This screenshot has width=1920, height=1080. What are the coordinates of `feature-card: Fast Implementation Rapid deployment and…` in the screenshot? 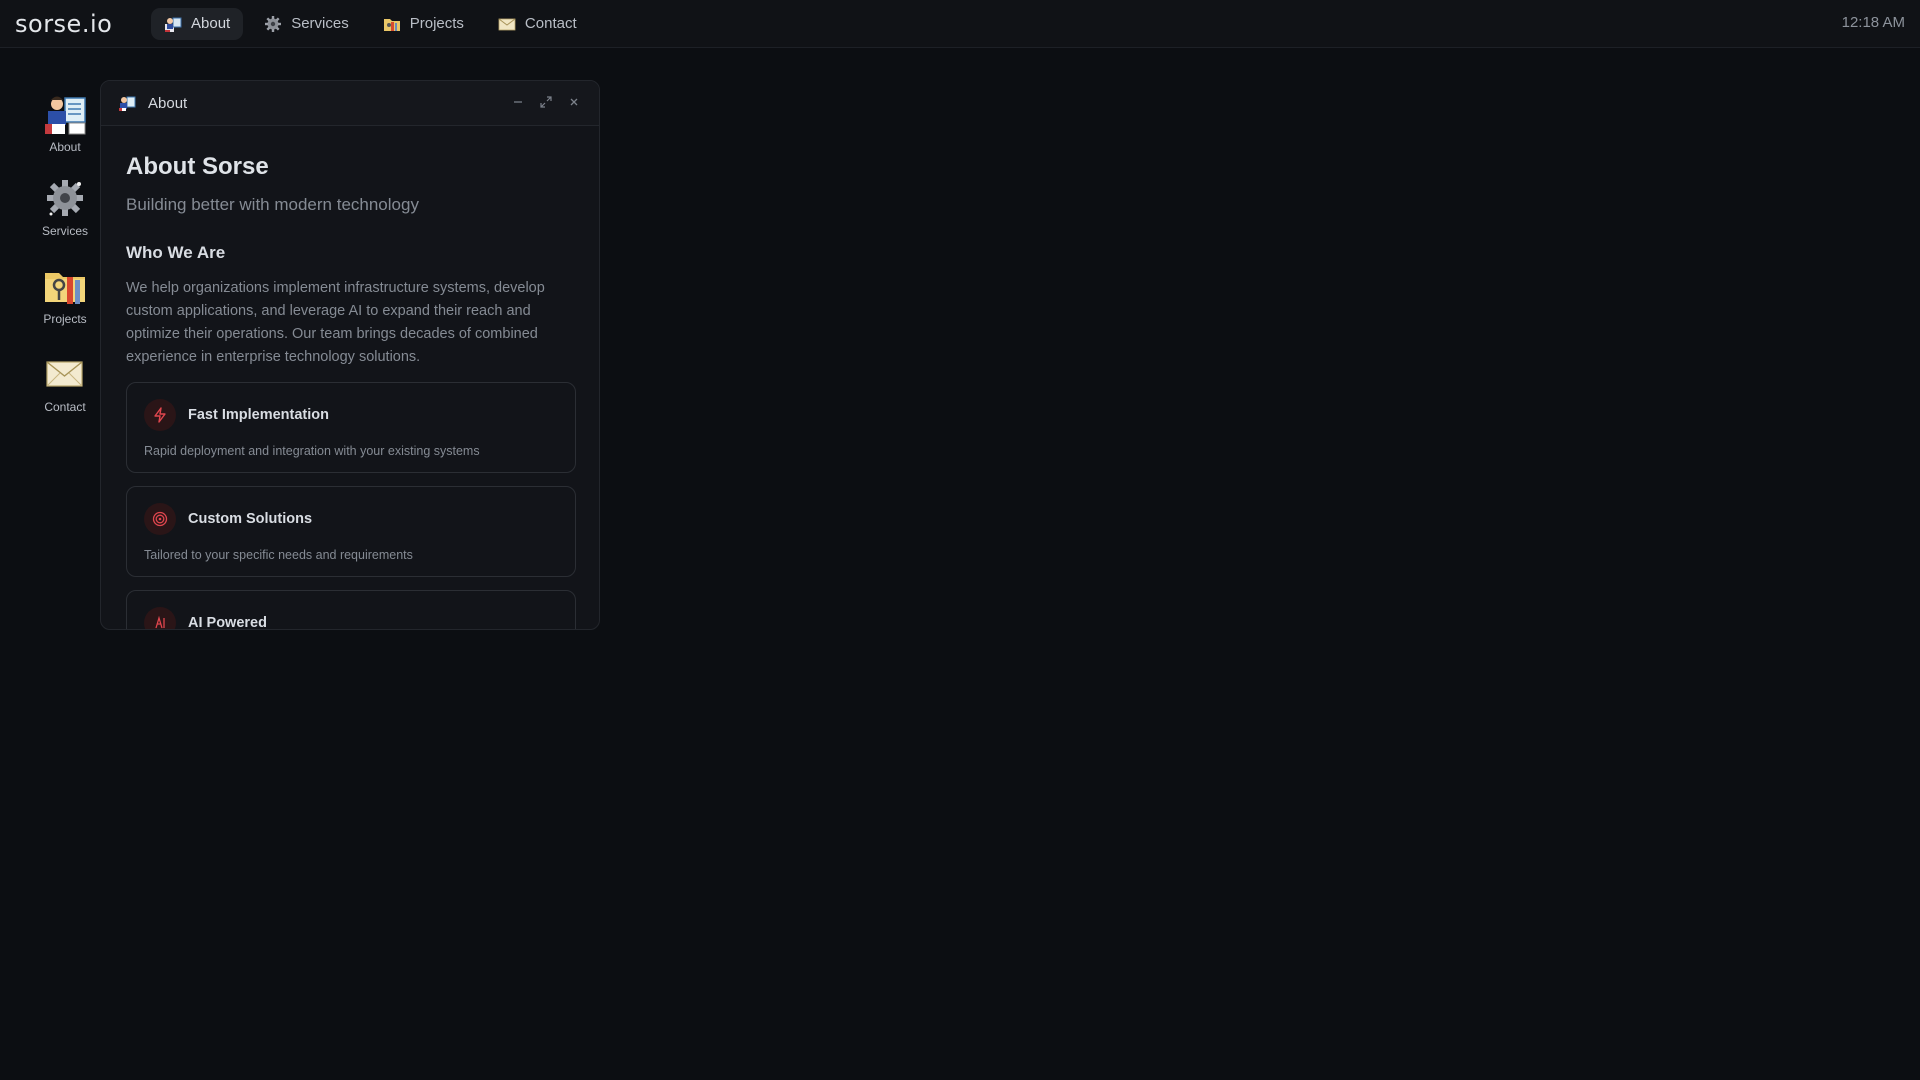 It's located at (351, 427).